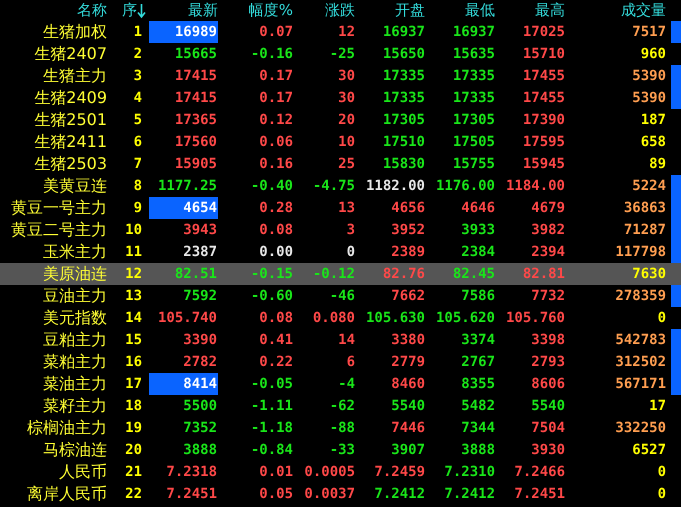 This screenshot has width=681, height=507. I want to click on table-row: 美元指数 14 105.740 0.08 0.080 105.630 105.620 105.760 0, so click(340, 318).